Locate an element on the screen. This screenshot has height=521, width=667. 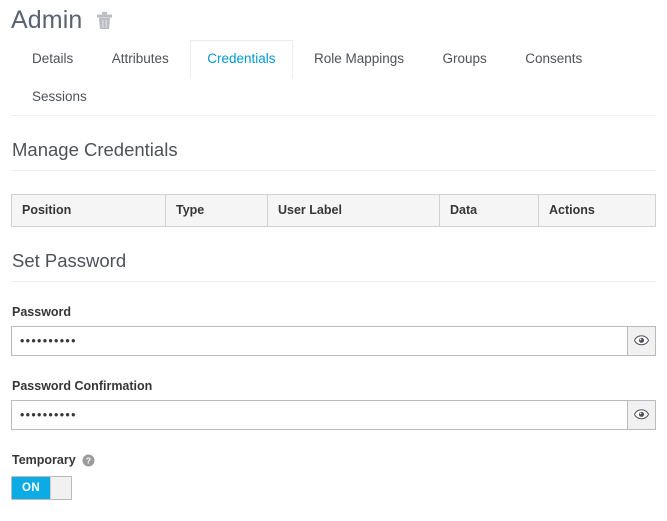
table-header-row: Position Type User Label Data Actions is located at coordinates (333, 210).